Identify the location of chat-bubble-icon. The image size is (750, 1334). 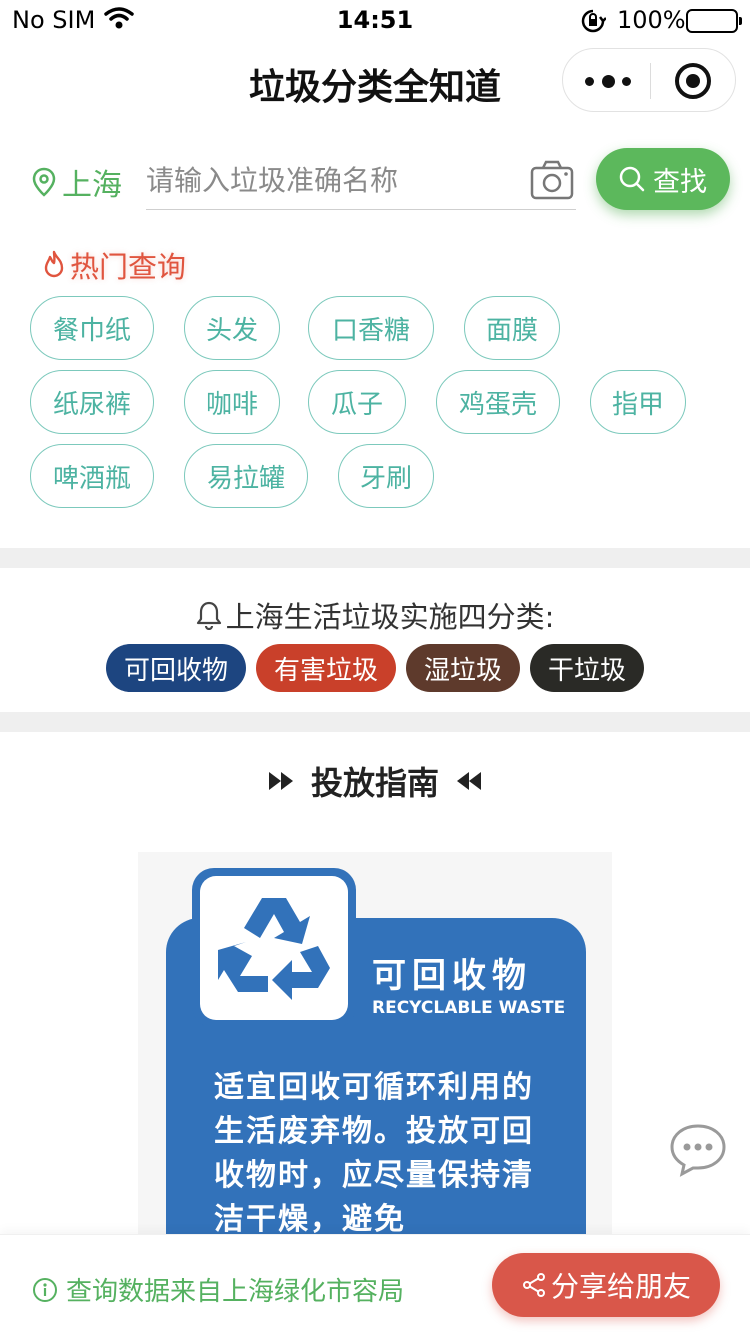
(698, 1150).